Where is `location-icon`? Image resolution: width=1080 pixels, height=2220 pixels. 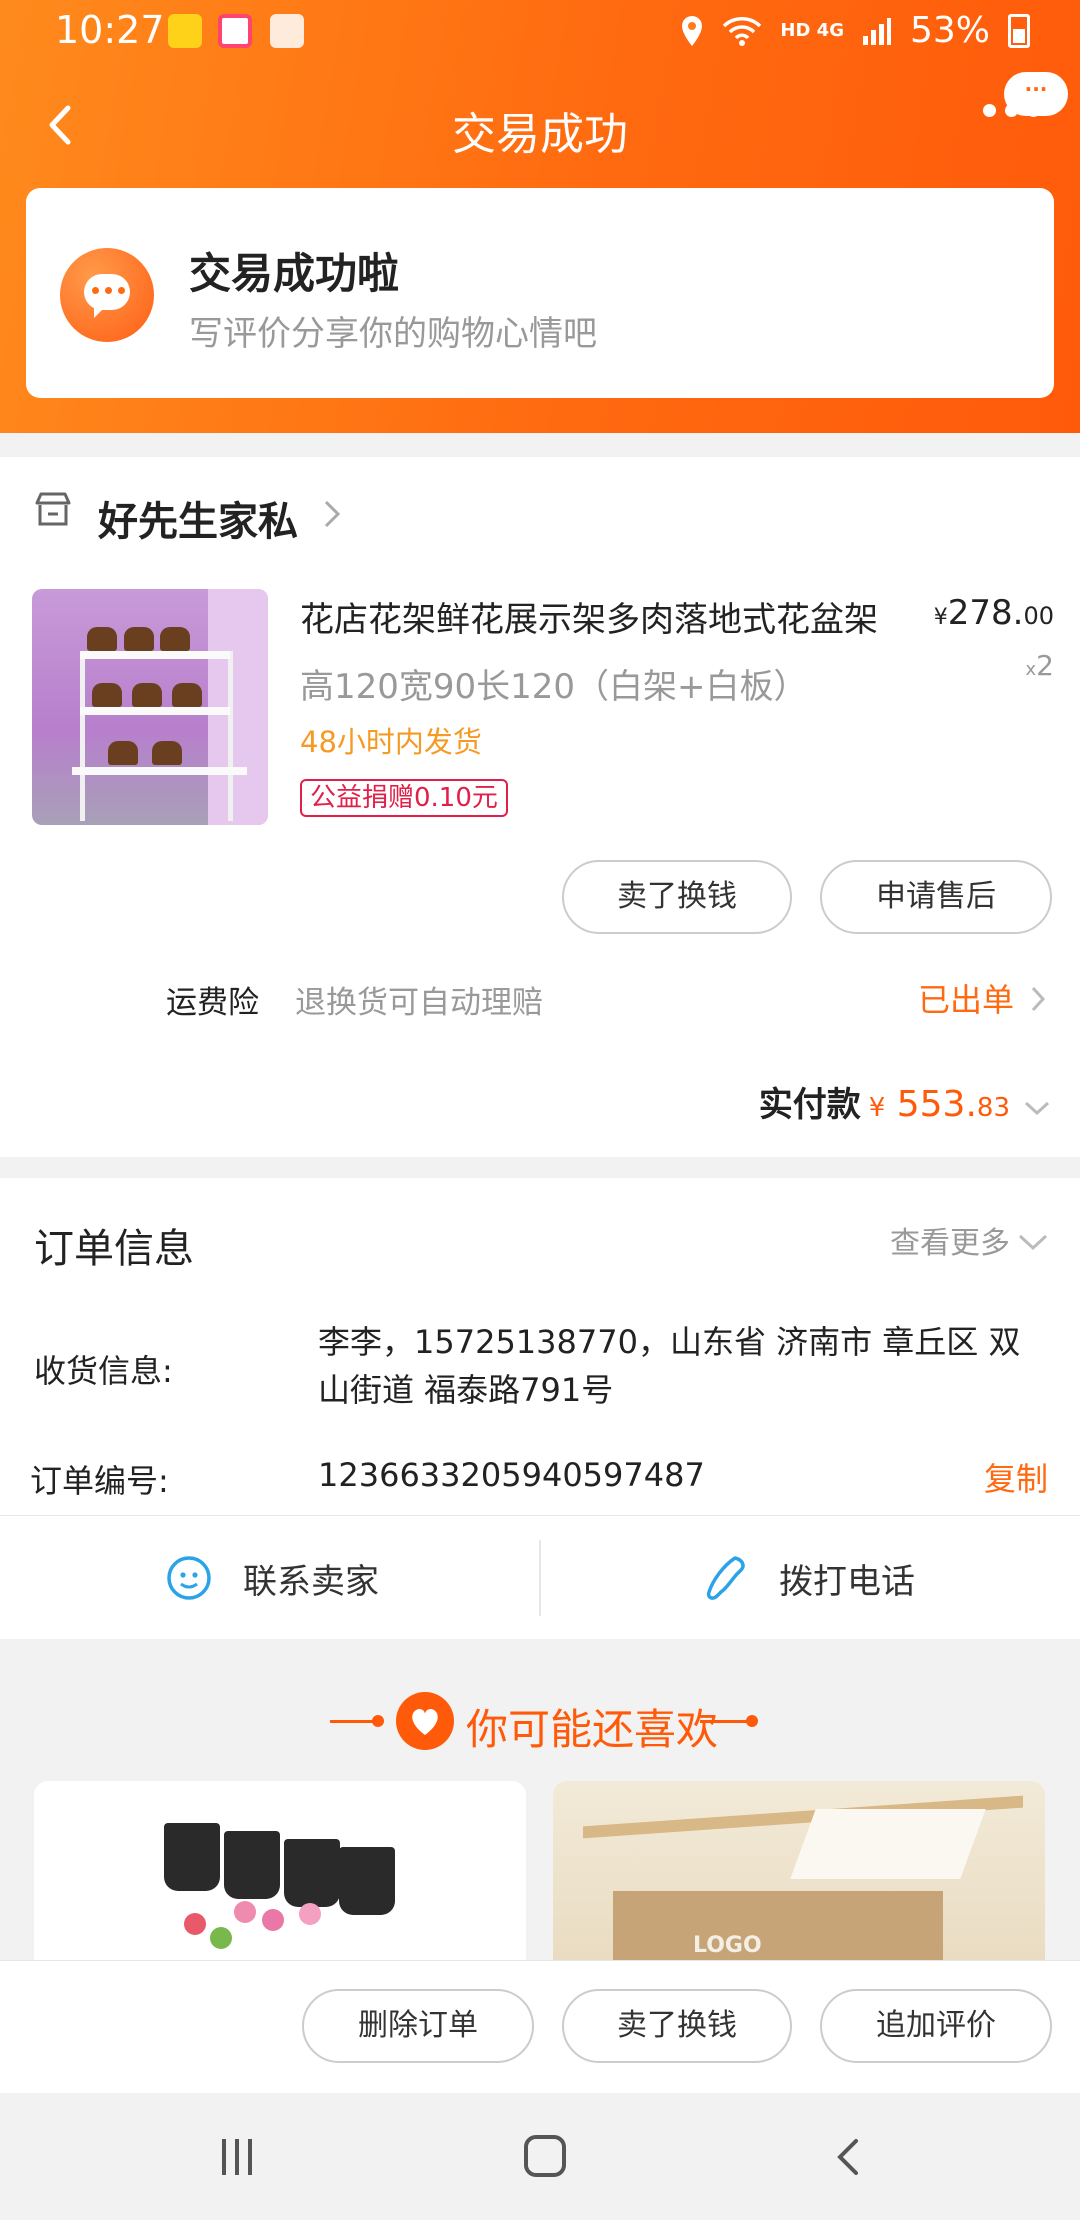 location-icon is located at coordinates (692, 30).